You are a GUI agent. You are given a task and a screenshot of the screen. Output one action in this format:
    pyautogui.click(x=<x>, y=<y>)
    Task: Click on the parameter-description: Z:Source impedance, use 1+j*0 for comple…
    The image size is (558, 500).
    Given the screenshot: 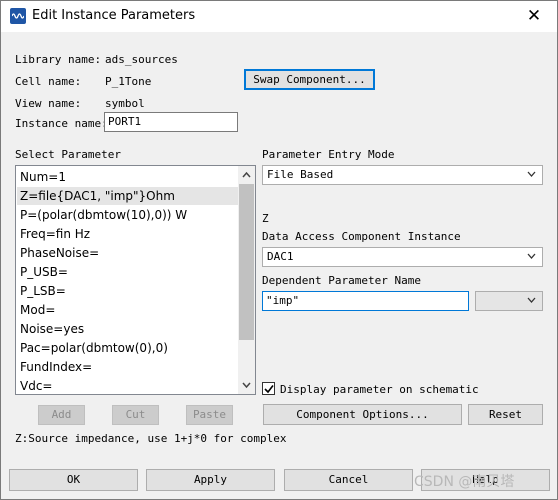 What is the action you would take?
    pyautogui.click(x=151, y=438)
    